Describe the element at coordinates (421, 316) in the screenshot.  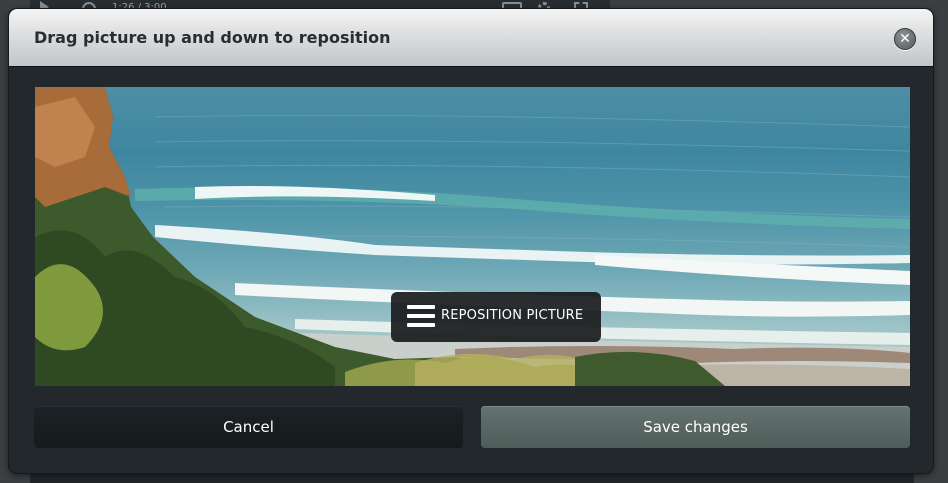
I see `hamburger-icon` at that location.